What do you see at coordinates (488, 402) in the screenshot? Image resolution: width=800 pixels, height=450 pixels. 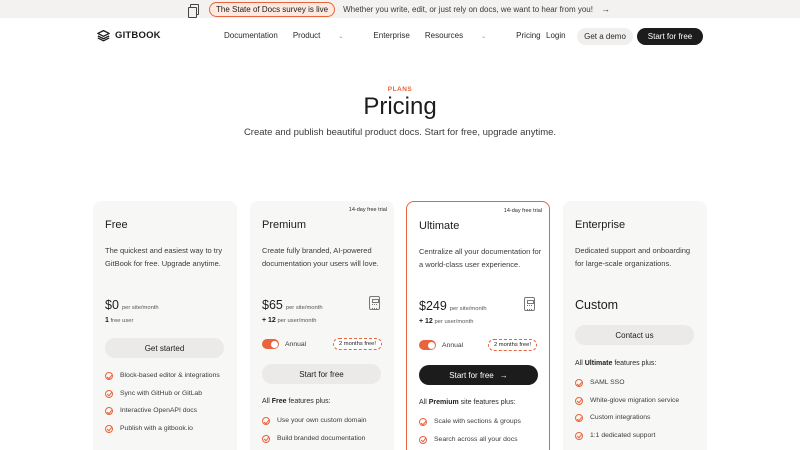 I see `heading-suffix: site features plus:` at bounding box center [488, 402].